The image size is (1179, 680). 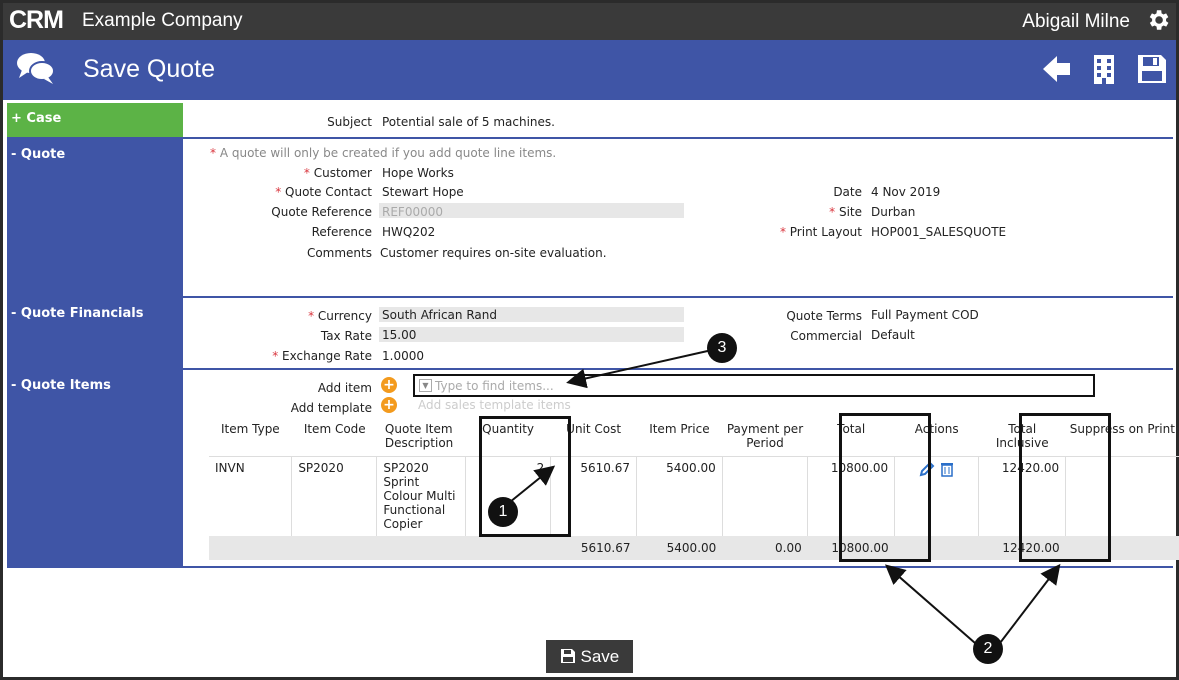 What do you see at coordinates (893, 335) in the screenshot?
I see `commercial-value: Default` at bounding box center [893, 335].